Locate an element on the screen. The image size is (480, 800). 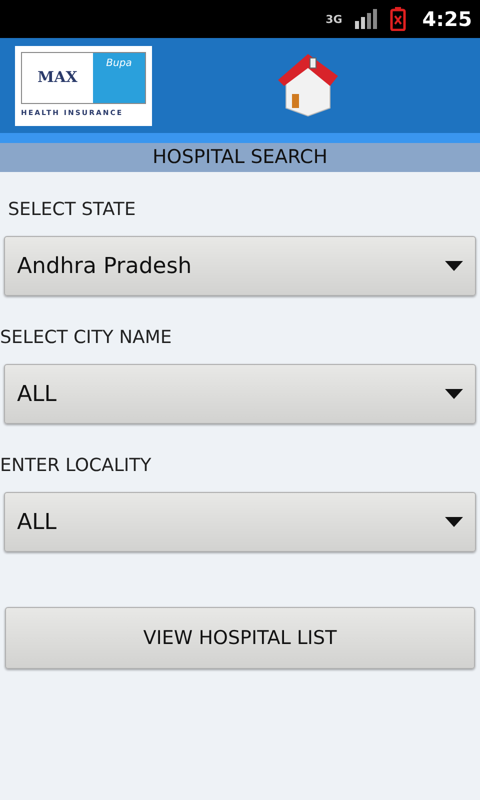
view-list-button: VIEW HOSPITAL LIST is located at coordinates (240, 638).